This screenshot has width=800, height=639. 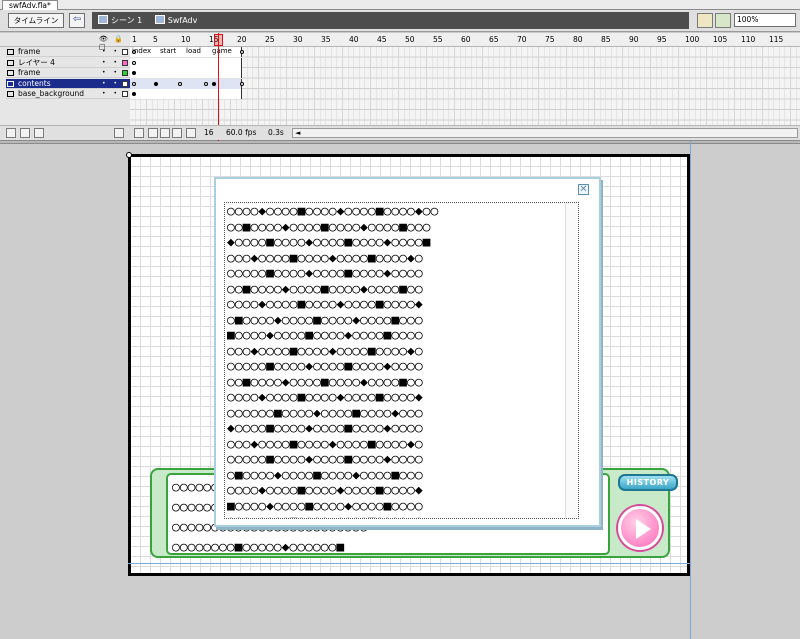 What do you see at coordinates (354, 39) in the screenshot?
I see `frame-number: 40` at bounding box center [354, 39].